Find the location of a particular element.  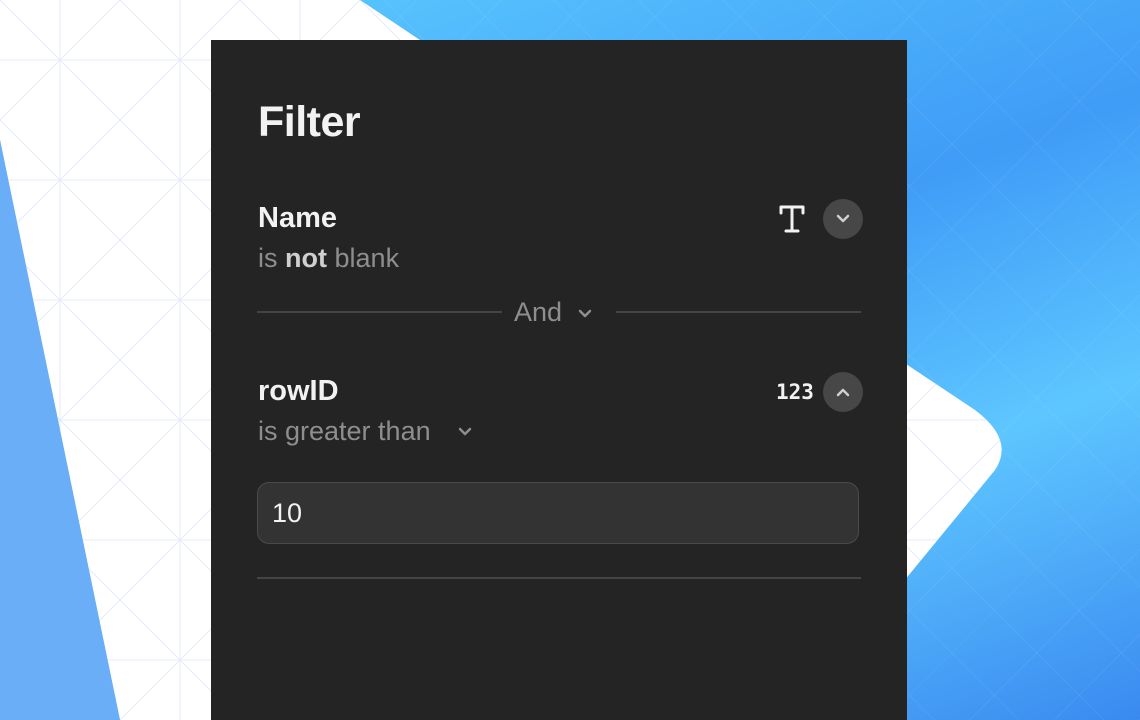

filter-collapse-button is located at coordinates (843, 392).